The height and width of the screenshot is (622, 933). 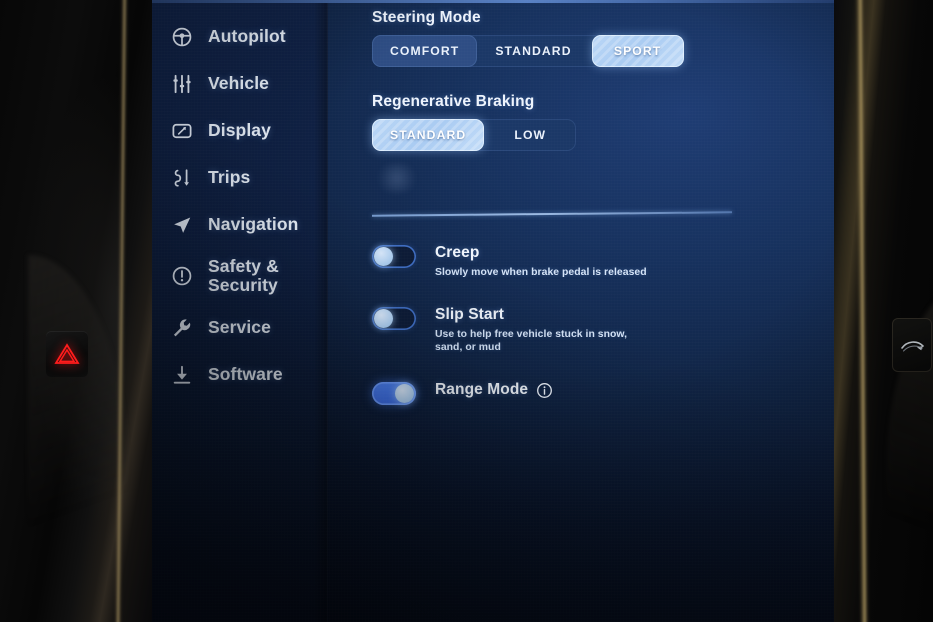 I want to click on steering-mode-segmented-control: COMFORT STANDARD SPORT, so click(x=528, y=51).